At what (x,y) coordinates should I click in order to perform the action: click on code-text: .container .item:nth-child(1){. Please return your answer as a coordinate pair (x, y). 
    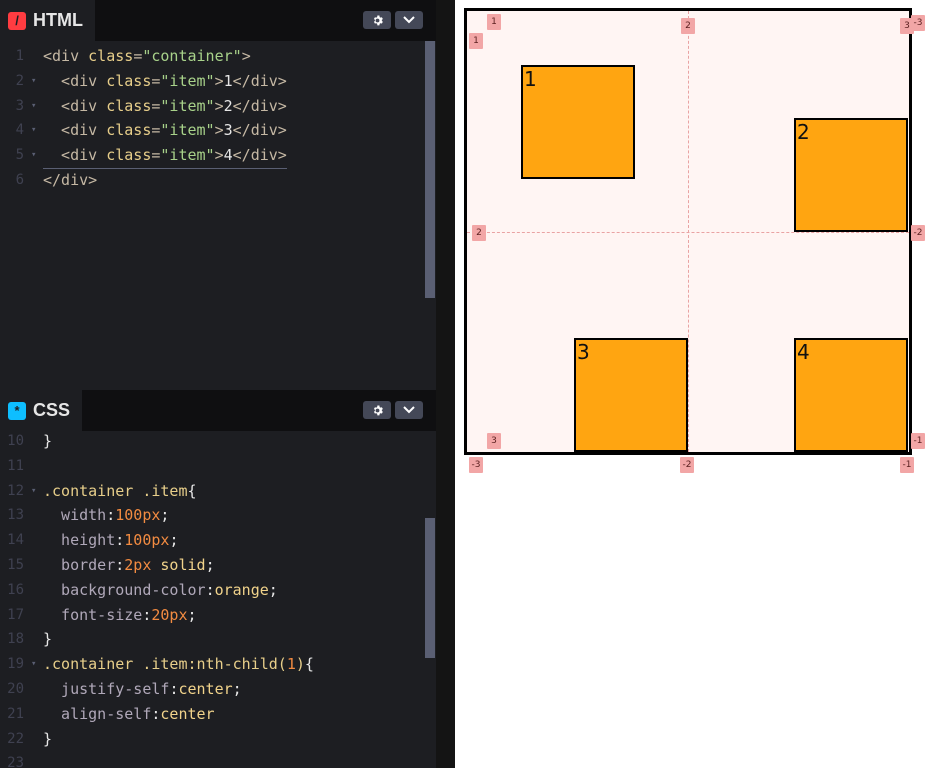
    Looking at the image, I should click on (178, 664).